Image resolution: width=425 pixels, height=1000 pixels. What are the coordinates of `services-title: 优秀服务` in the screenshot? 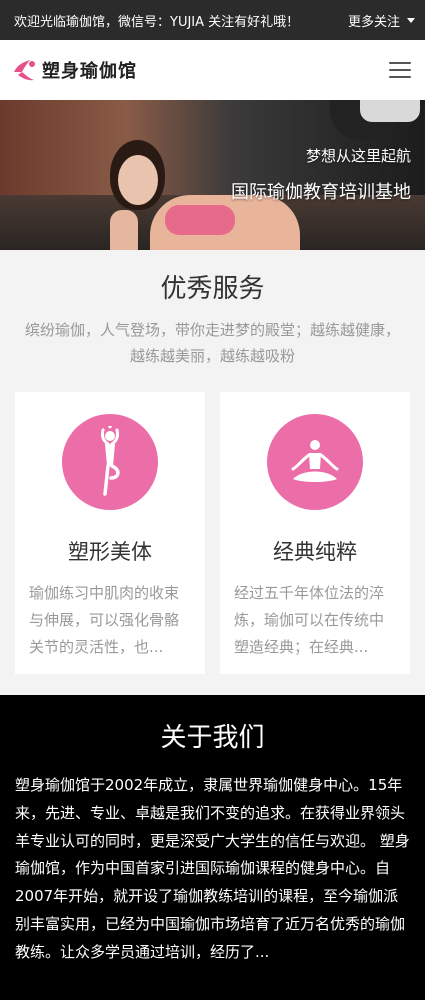 It's located at (212, 289).